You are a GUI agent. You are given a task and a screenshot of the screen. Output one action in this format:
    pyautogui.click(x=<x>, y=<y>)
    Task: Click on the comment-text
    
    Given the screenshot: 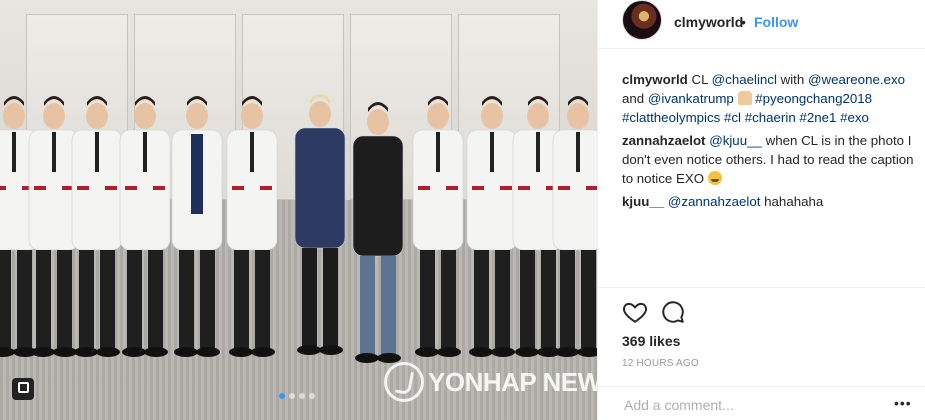 What is the action you would take?
    pyautogui.click(x=736, y=98)
    